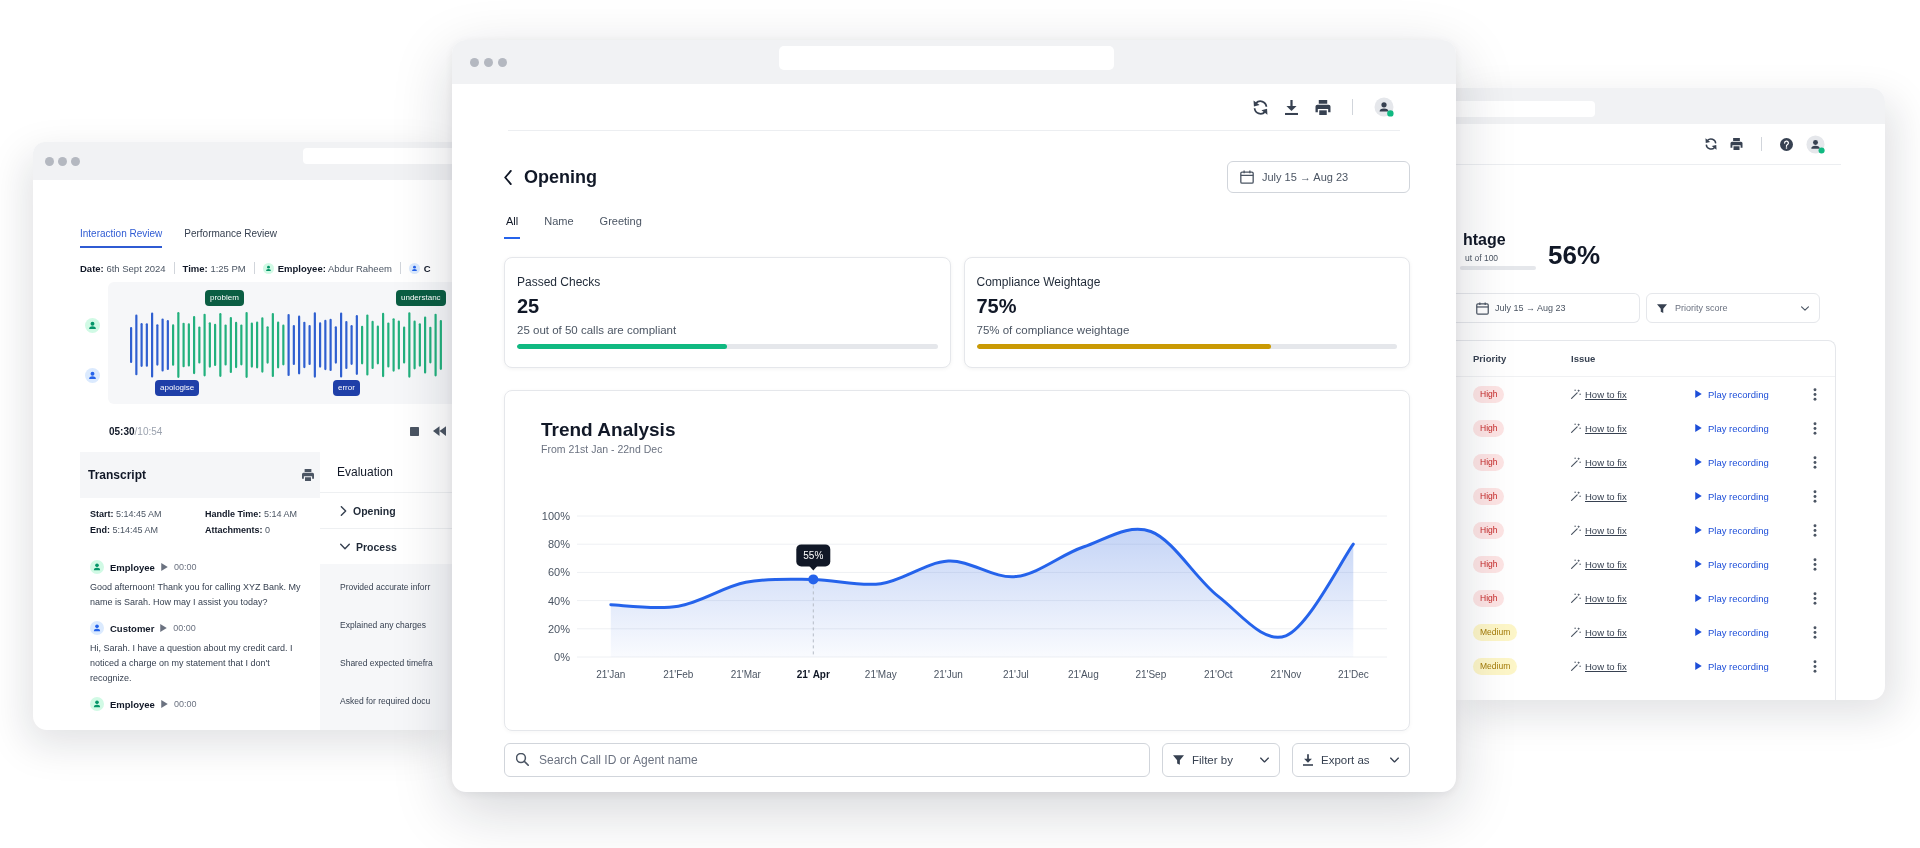 The width and height of the screenshot is (1920, 848). Describe the element at coordinates (1083, 674) in the screenshot. I see `x-axis-label: 21'Aug` at that location.